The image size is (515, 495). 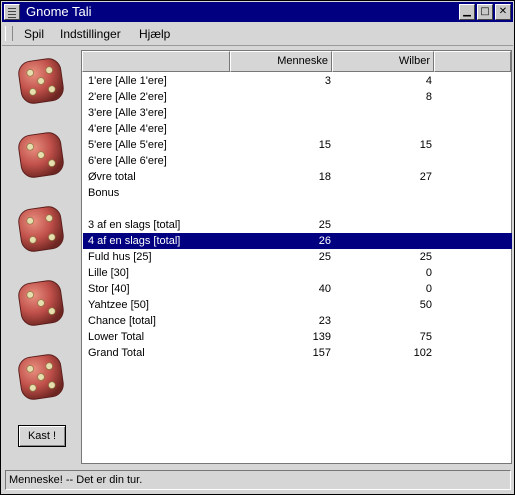 I want to click on table-row: Stor [40] 40 0, so click(x=297, y=289).